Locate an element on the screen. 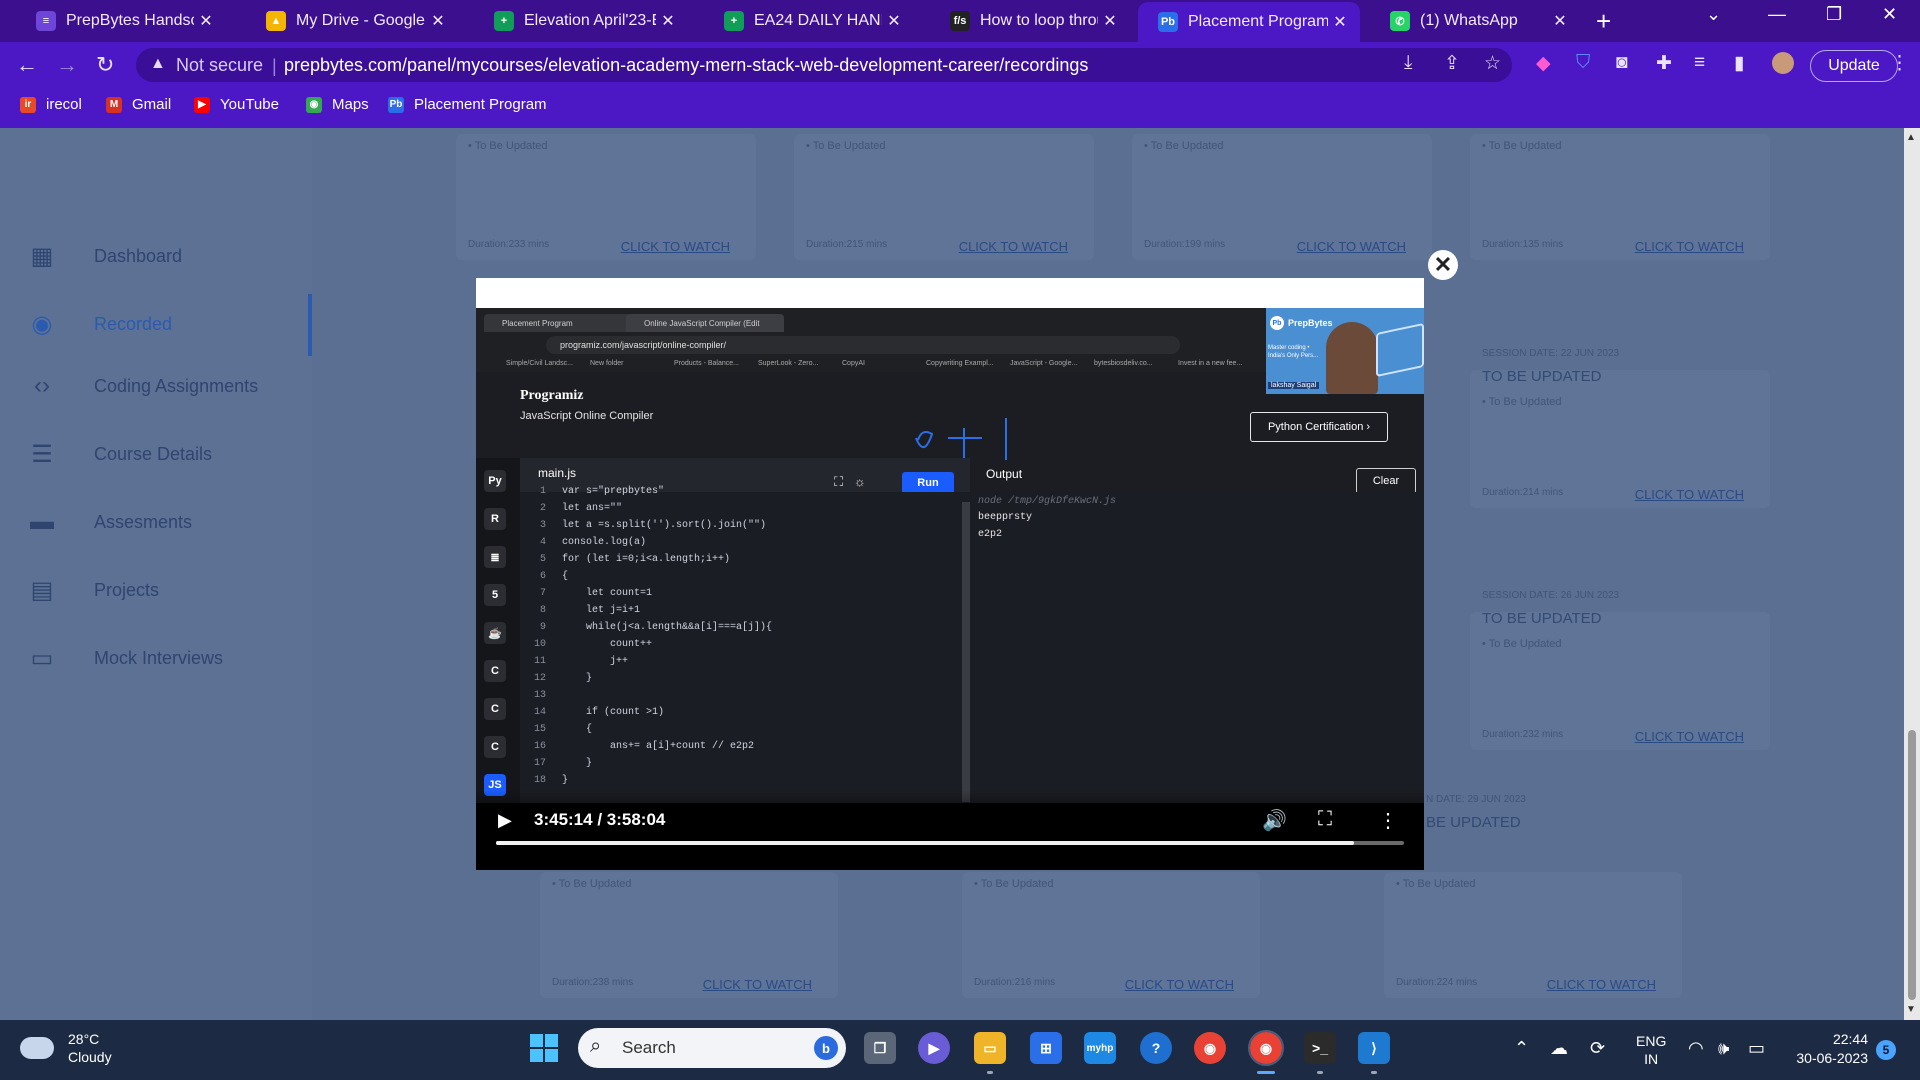 This screenshot has width=1920, height=1080. sidebar-item-dashboard: ▦ Dashboard is located at coordinates (105, 256).